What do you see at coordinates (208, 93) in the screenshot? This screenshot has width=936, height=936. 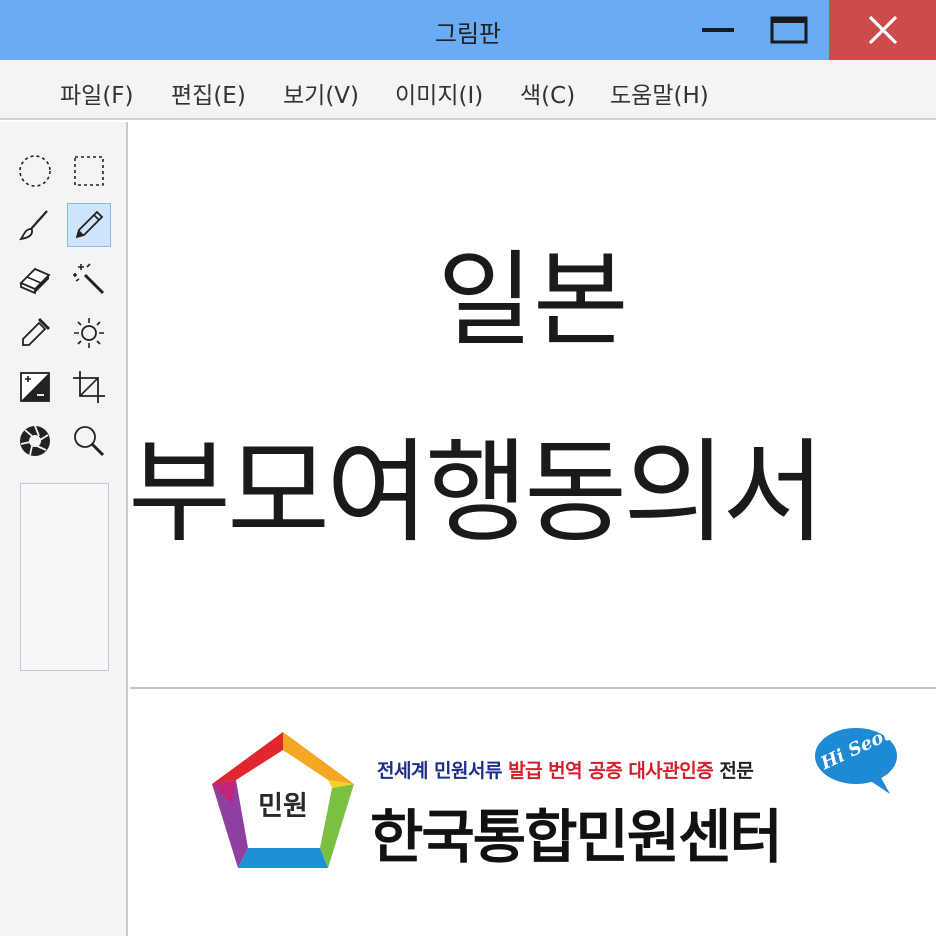 I see `menu-edit: 편집(E)` at bounding box center [208, 93].